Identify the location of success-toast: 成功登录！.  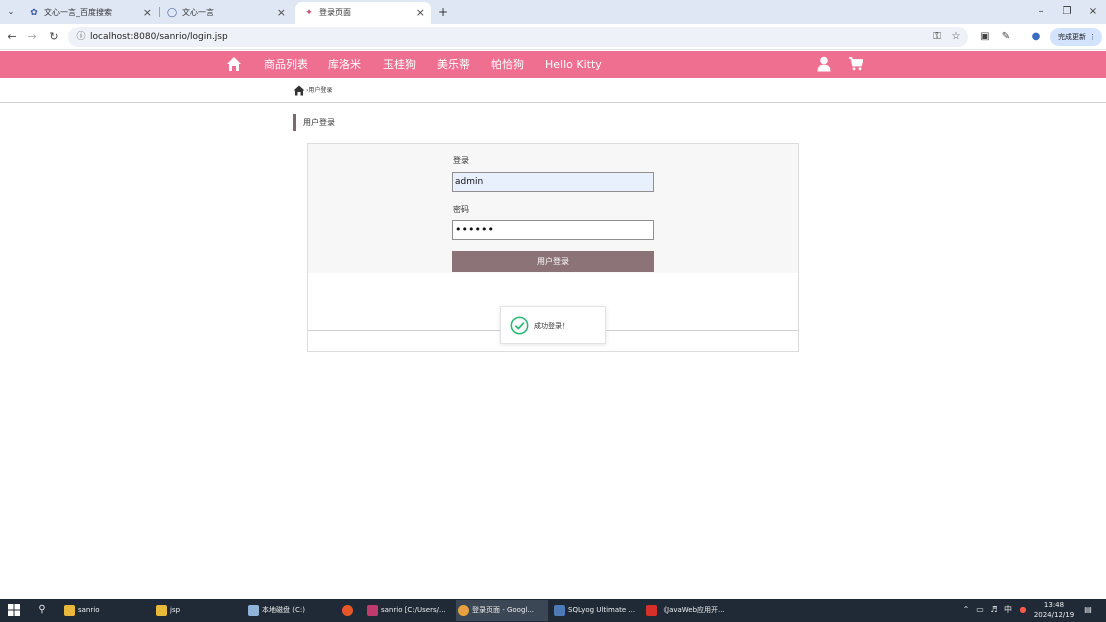
(553, 325).